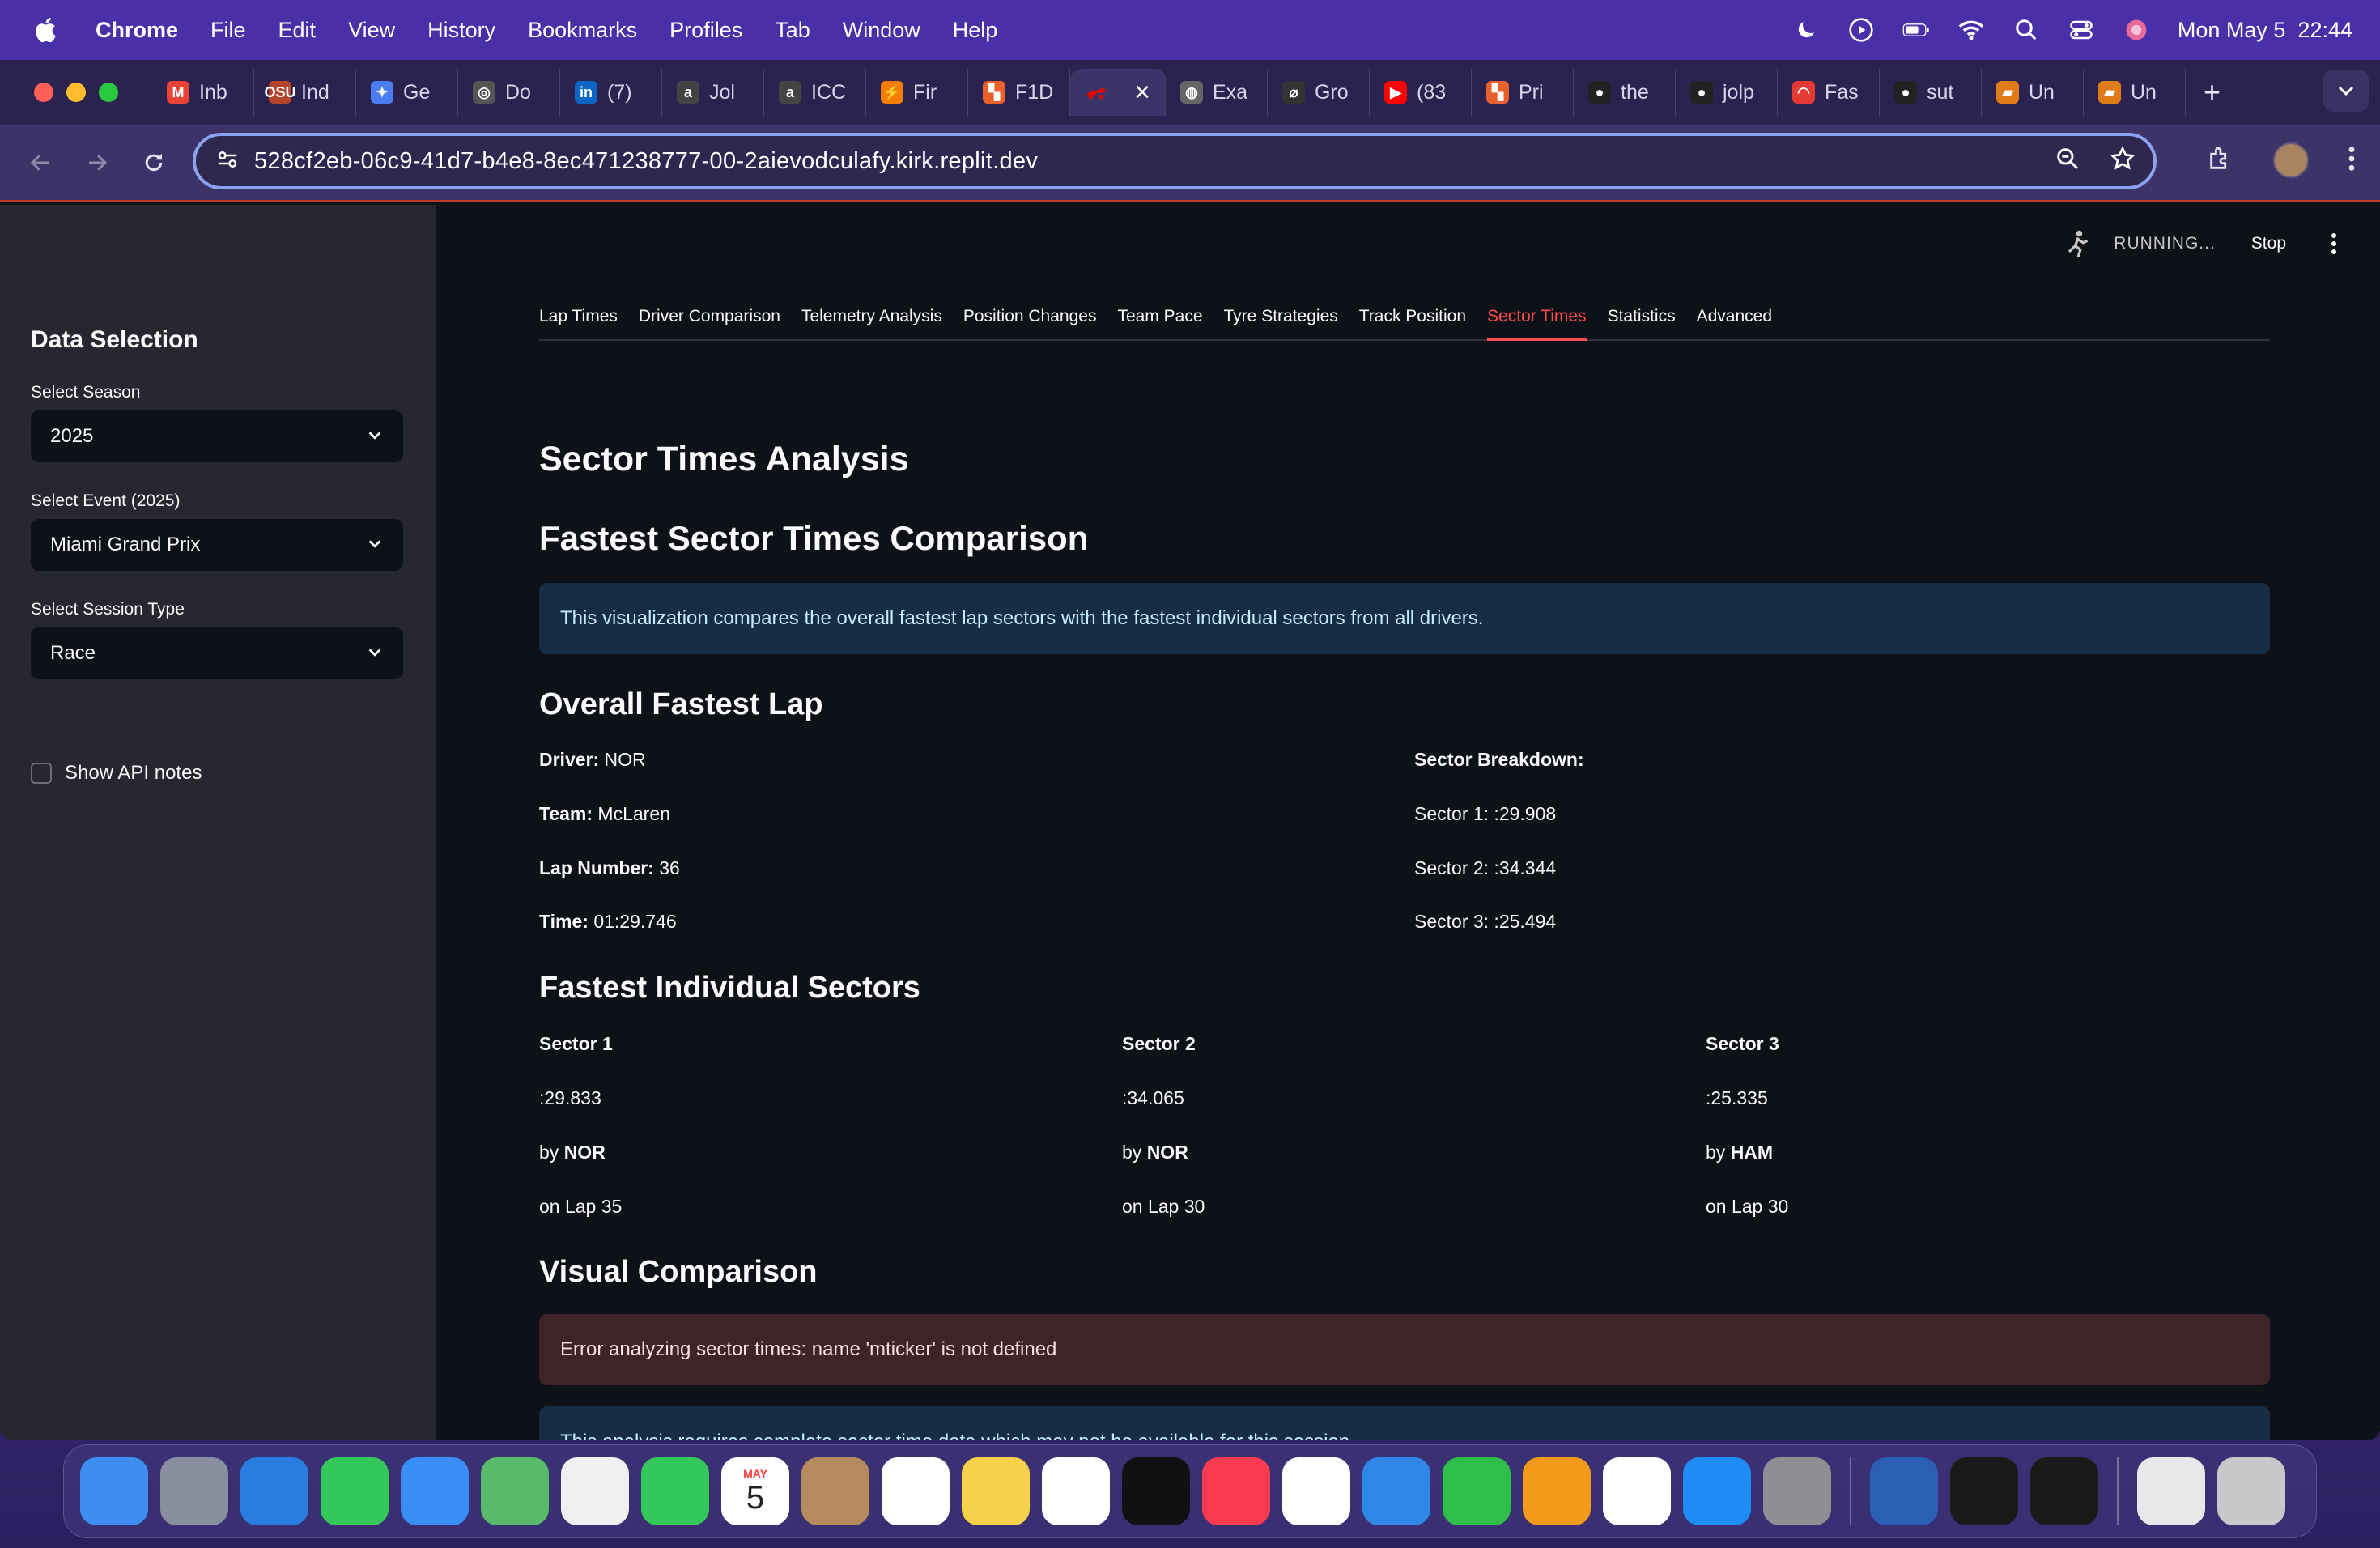 Image resolution: width=2380 pixels, height=1548 pixels. Describe the element at coordinates (882, 31) in the screenshot. I see `menu-window: Window` at that location.